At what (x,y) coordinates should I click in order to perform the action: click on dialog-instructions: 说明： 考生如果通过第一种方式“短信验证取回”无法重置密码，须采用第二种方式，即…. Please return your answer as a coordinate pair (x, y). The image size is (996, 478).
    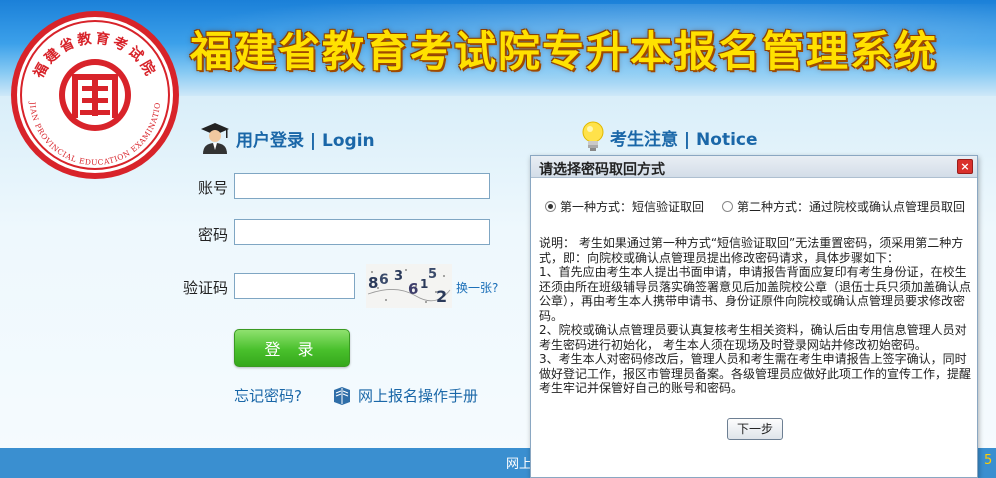
    Looking at the image, I should click on (755, 316).